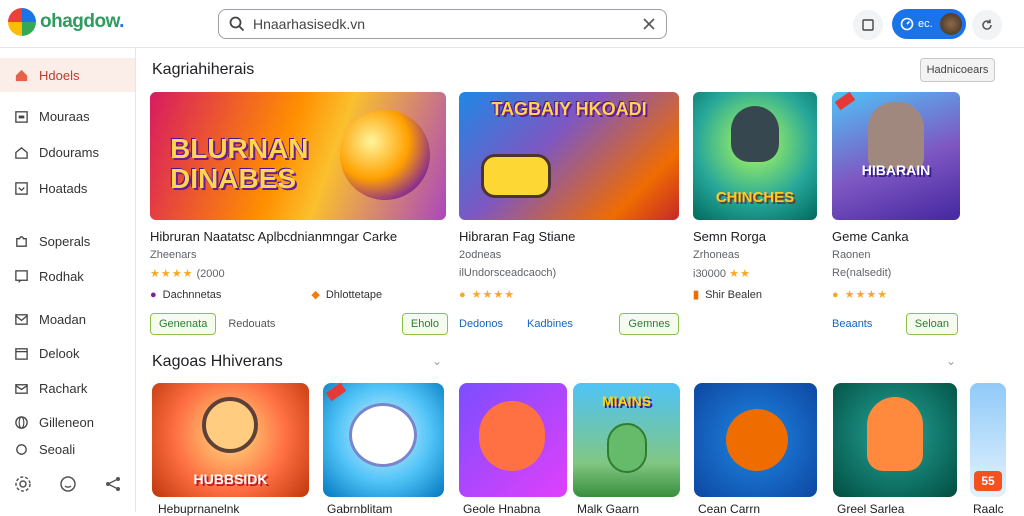 The width and height of the screenshot is (1024, 516). What do you see at coordinates (925, 24) in the screenshot?
I see `account-label: ec.` at bounding box center [925, 24].